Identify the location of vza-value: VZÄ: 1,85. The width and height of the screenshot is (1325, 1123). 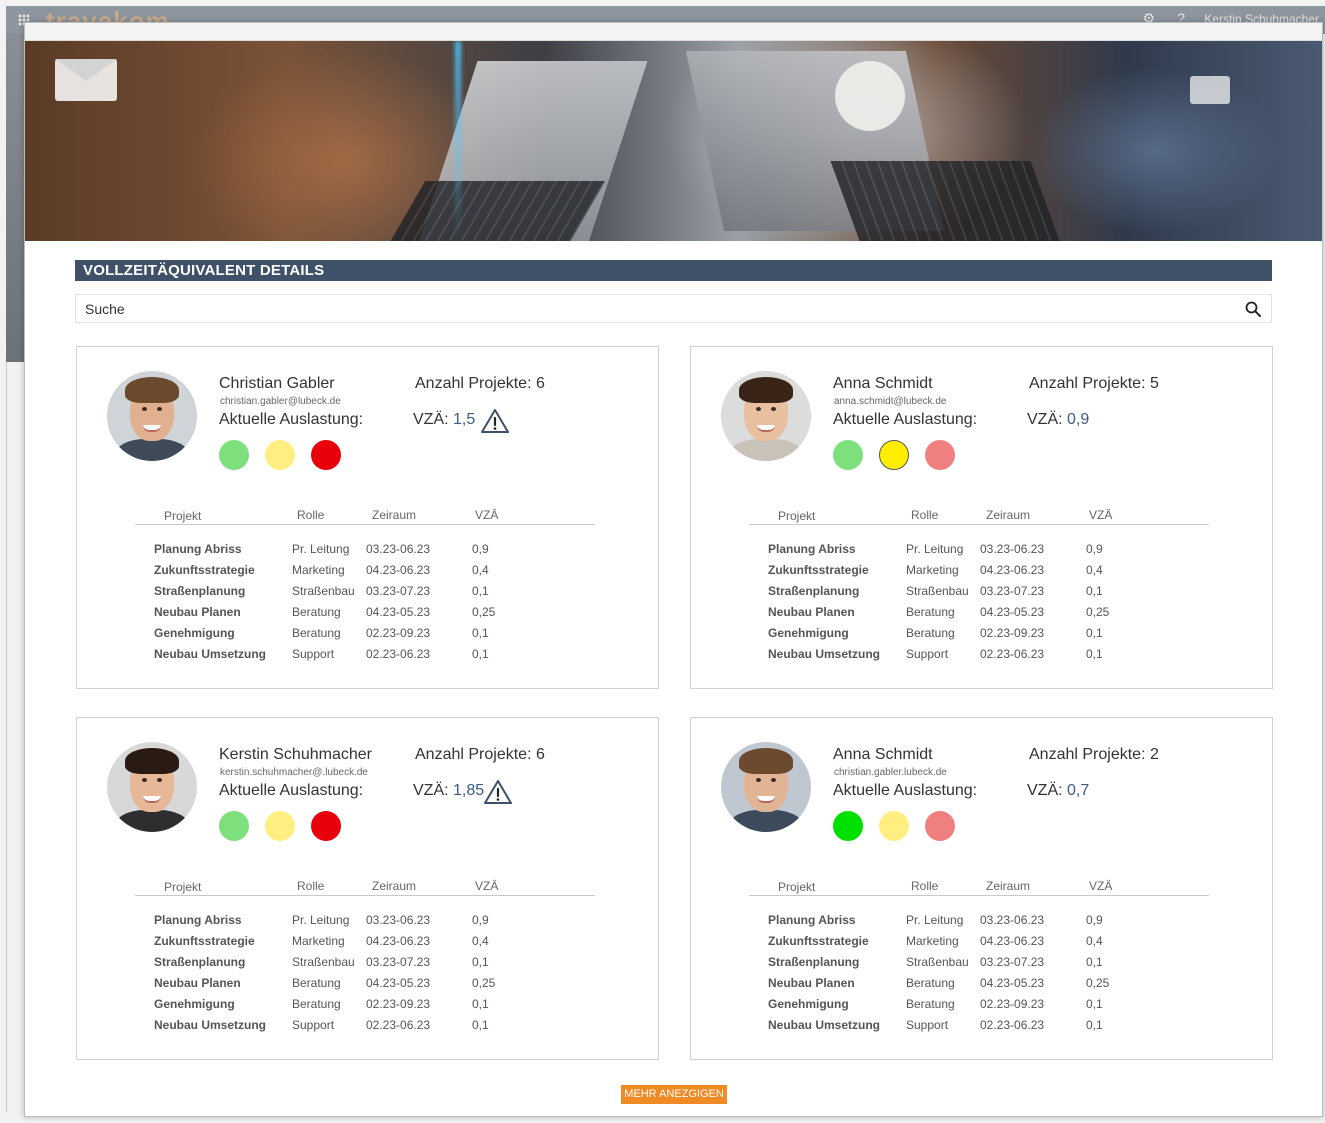
(449, 790).